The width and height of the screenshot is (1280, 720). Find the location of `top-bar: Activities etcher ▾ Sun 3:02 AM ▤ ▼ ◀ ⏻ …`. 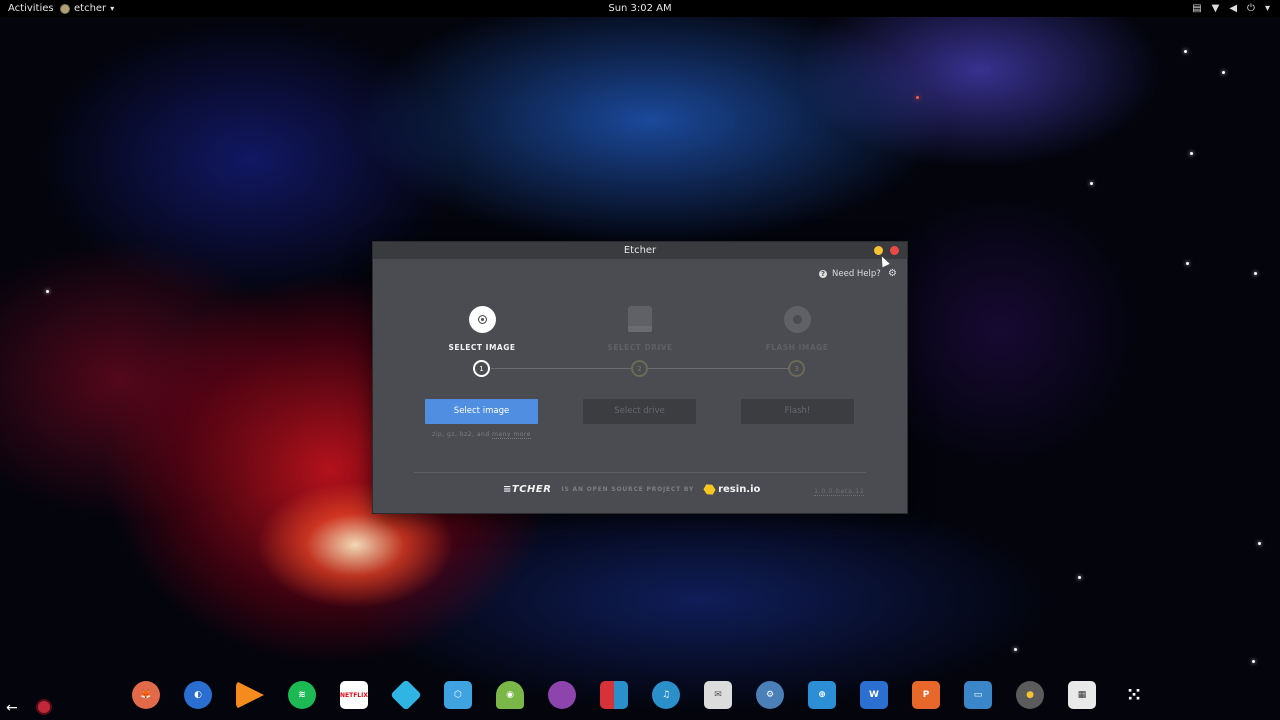

top-bar: Activities etcher ▾ Sun 3:02 AM ▤ ▼ ◀ ⏻ … is located at coordinates (640, 8).